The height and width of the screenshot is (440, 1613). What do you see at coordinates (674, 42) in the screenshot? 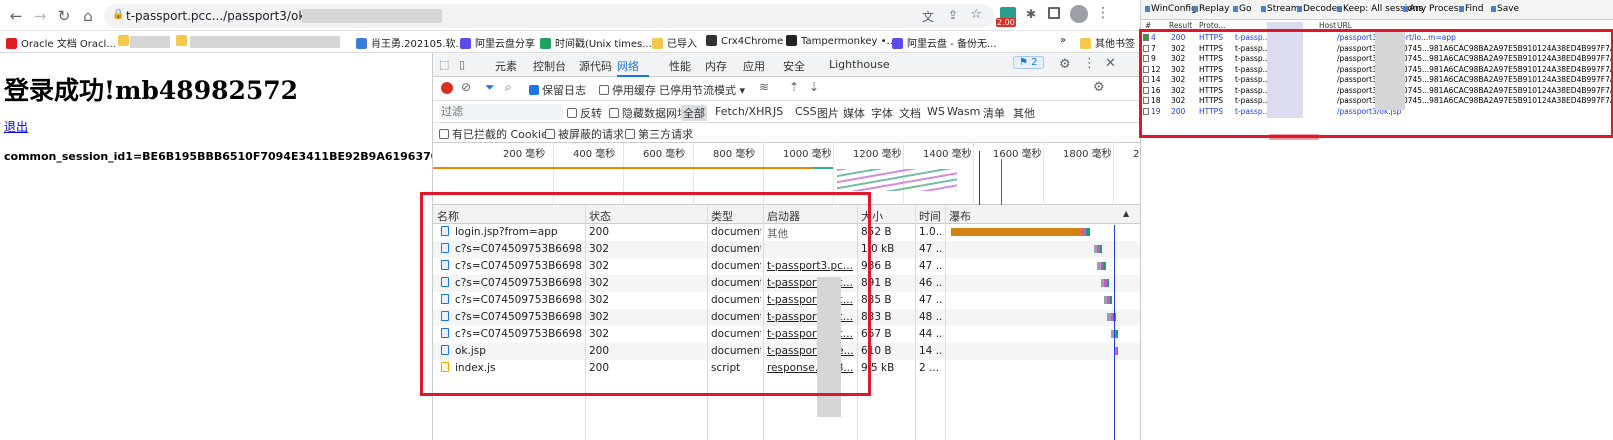
I see `bookmark-item: 已导入` at bounding box center [674, 42].